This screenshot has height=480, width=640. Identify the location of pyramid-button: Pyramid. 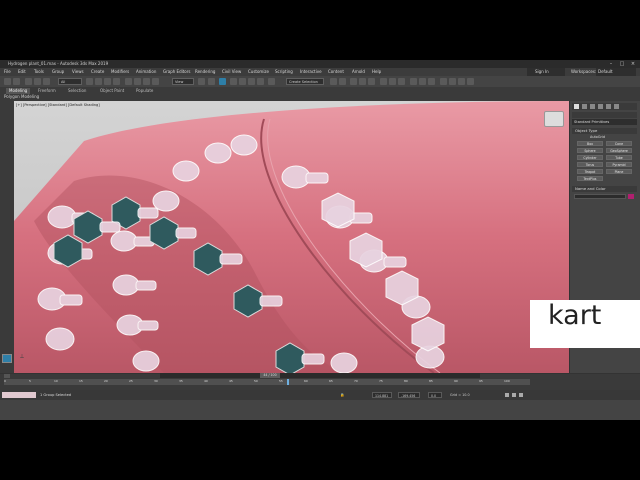
(619, 164).